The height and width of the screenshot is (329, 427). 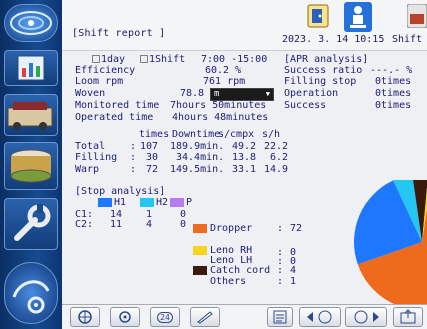 I want to click on monitored-label: Monitored time, so click(x=117, y=105).